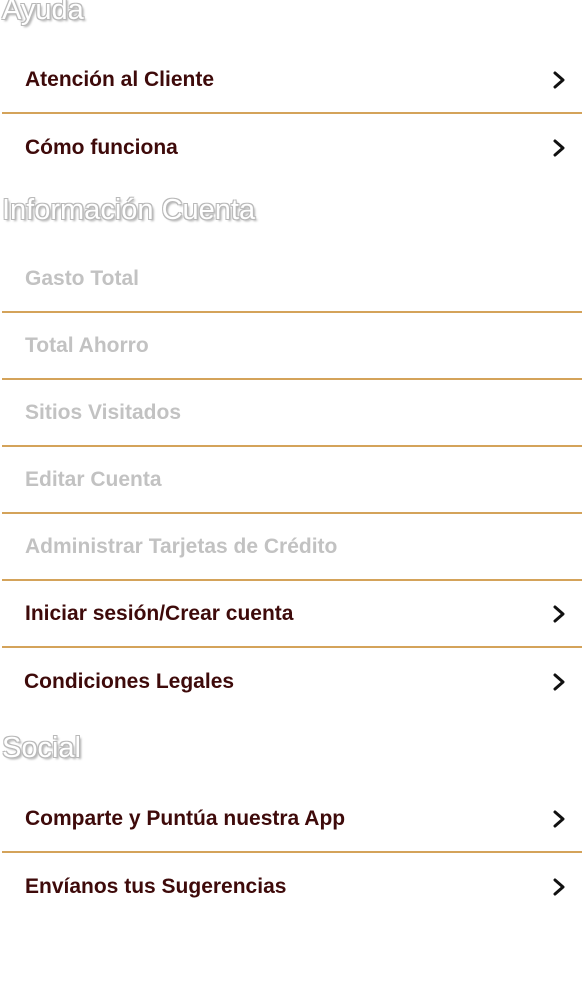 The image size is (584, 987). What do you see at coordinates (159, 613) in the screenshot?
I see `menu-item-label: Iniciar sesión/Crear cuenta` at bounding box center [159, 613].